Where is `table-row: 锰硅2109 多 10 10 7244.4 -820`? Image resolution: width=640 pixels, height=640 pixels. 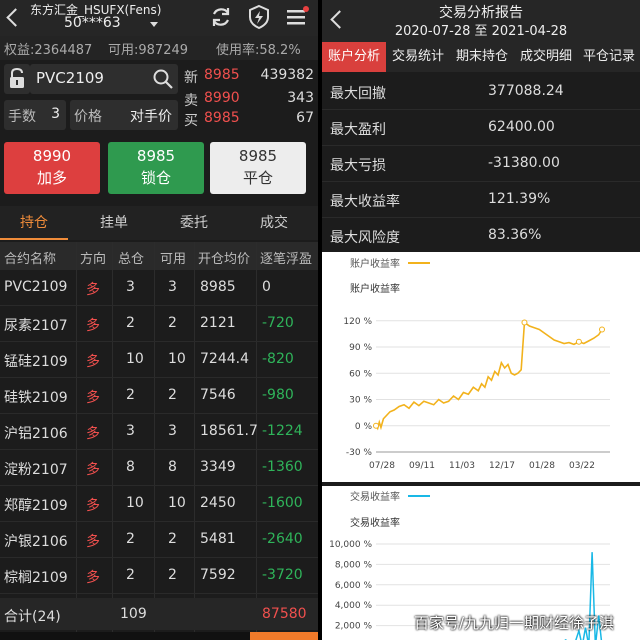 table-row: 锰硅2109 多 10 10 7244.4 -820 is located at coordinates (159, 360).